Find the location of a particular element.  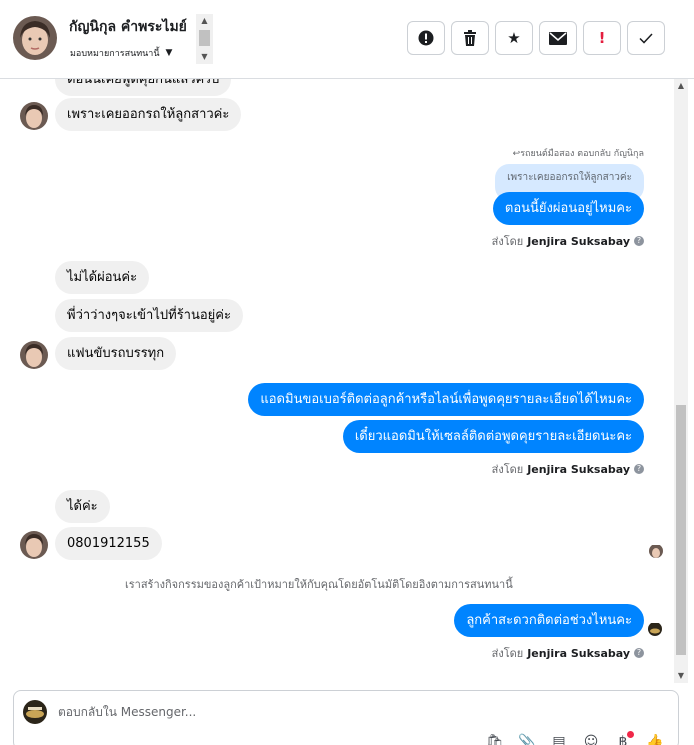

caret-down-icon: ▼ is located at coordinates (169, 53).